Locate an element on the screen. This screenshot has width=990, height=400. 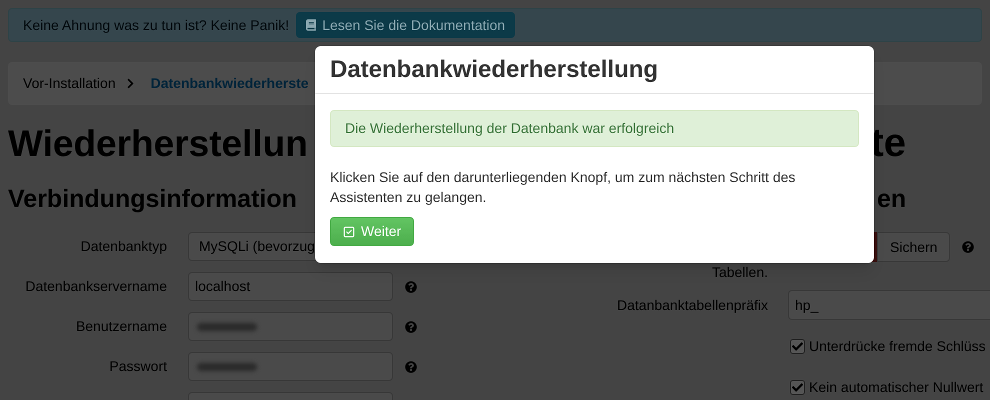
breadcrumb-item: Vor-Installation is located at coordinates (69, 83).